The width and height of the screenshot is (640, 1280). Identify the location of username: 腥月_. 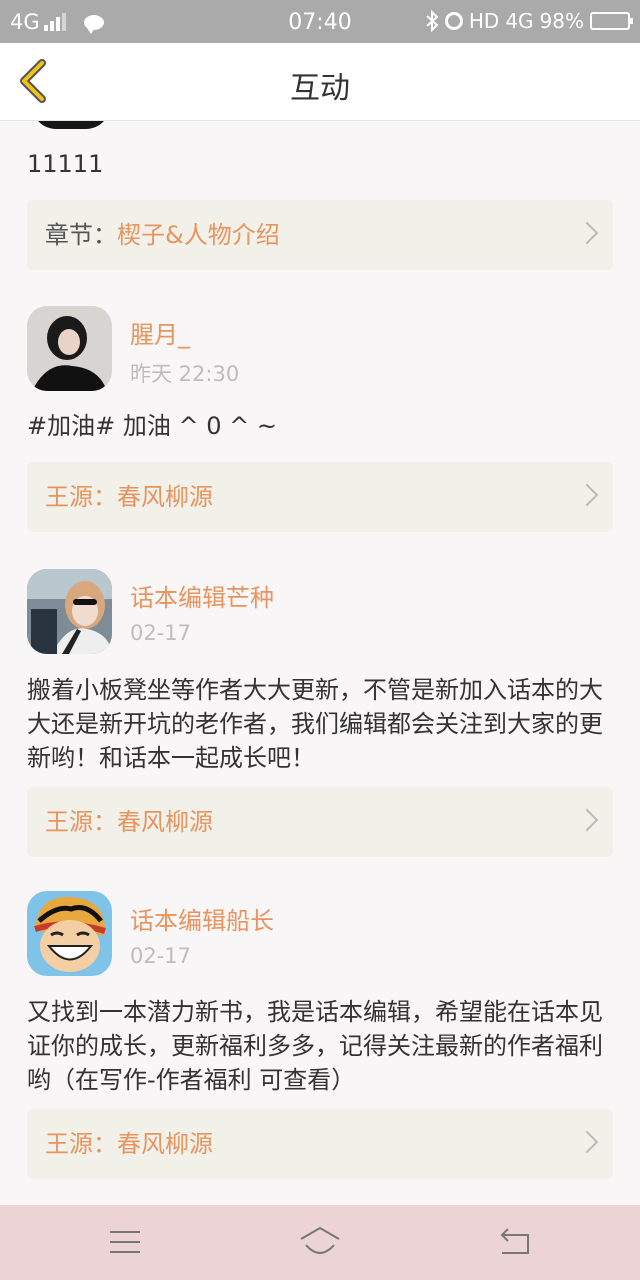
(160, 332).